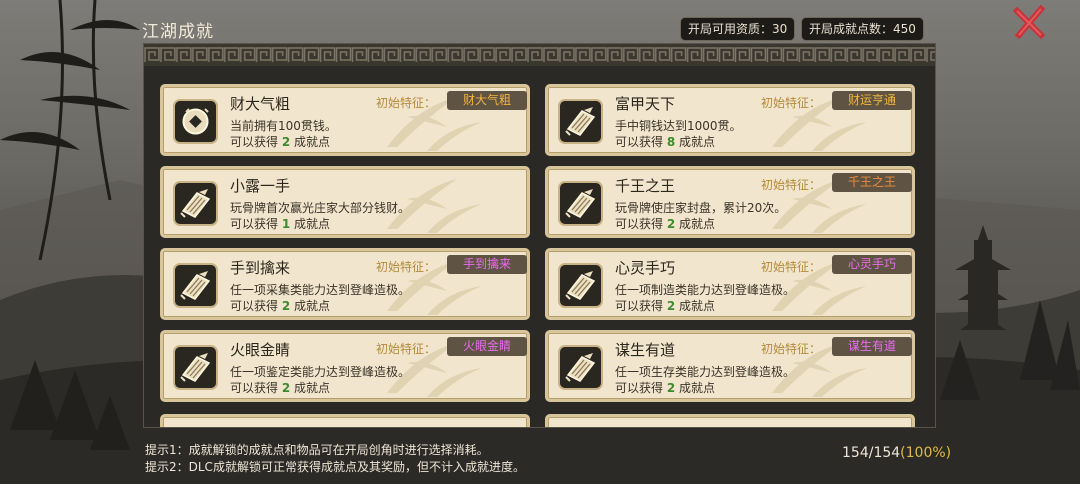 This screenshot has height=484, width=1080. What do you see at coordinates (872, 182) in the screenshot?
I see `initial-trait-badge: 千王之王` at bounding box center [872, 182].